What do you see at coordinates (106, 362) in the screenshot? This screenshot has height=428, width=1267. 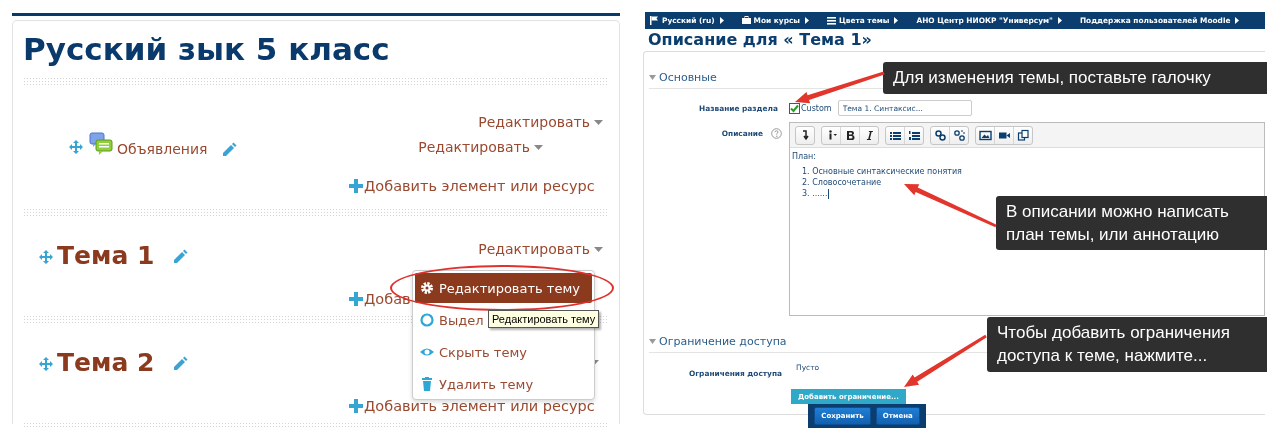 I see `topic-title: Тема 2` at bounding box center [106, 362].